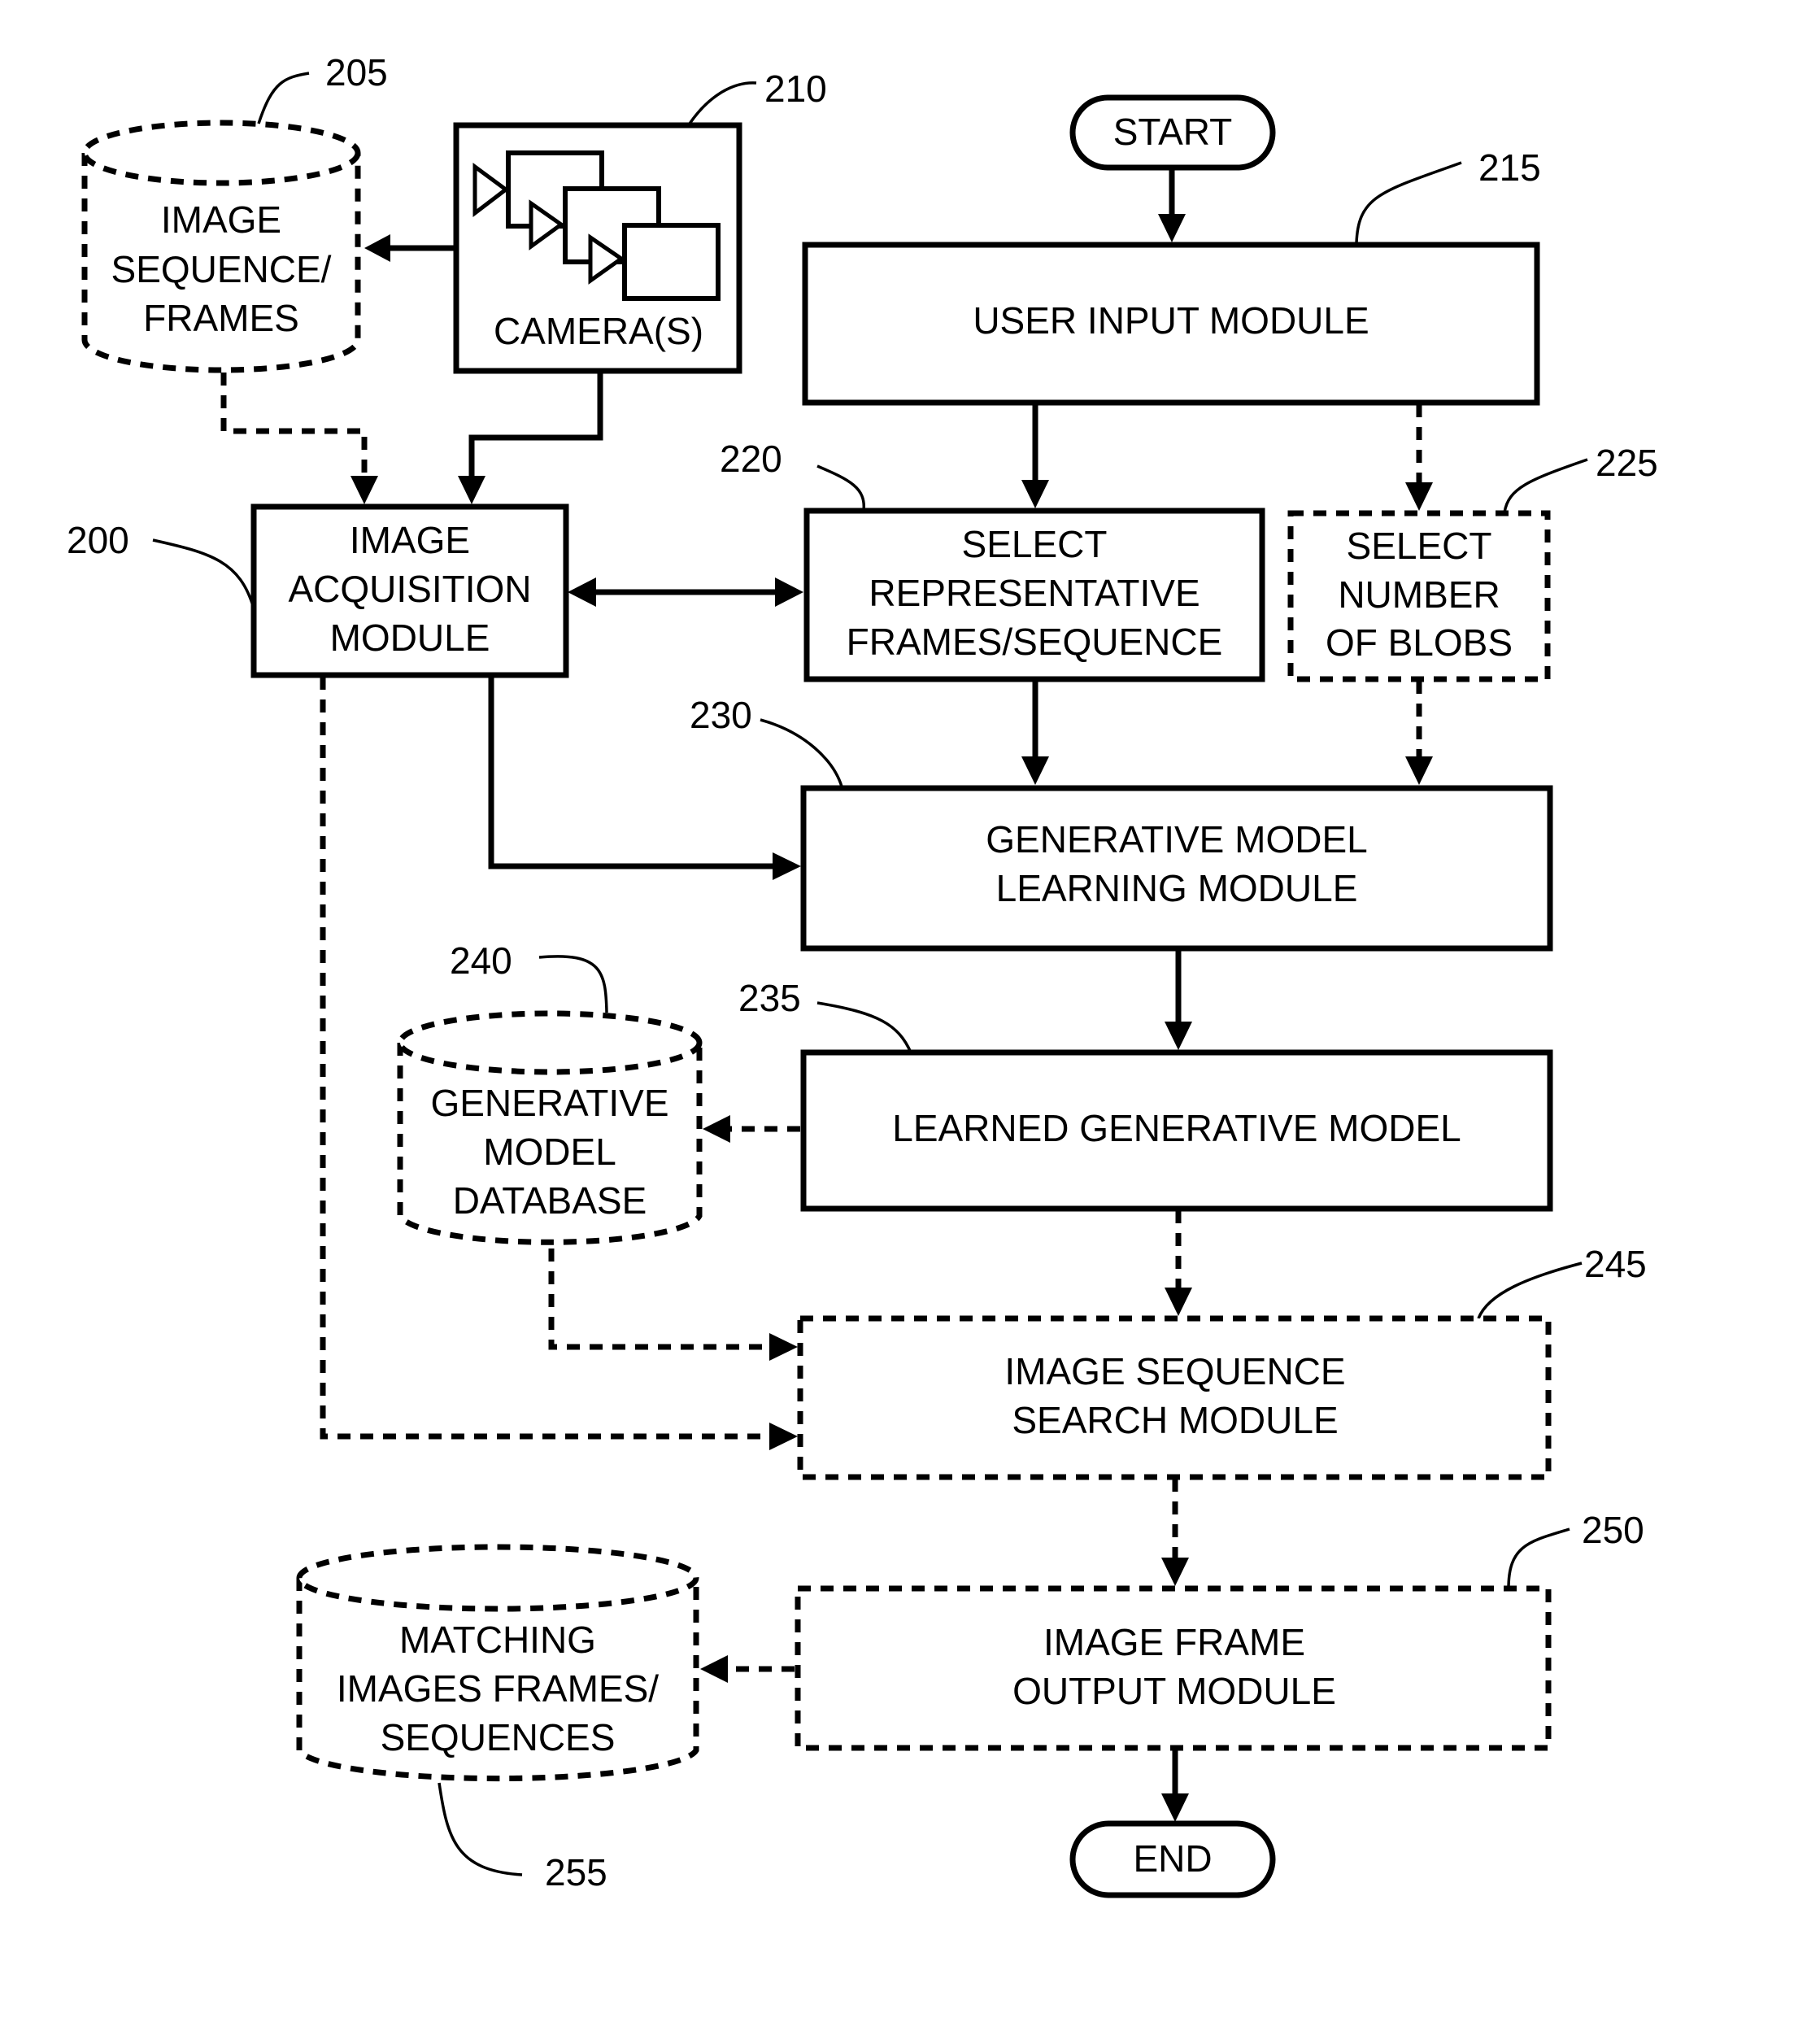 The height and width of the screenshot is (2022, 1820). I want to click on ref-numeral-210: 210, so click(795, 89).